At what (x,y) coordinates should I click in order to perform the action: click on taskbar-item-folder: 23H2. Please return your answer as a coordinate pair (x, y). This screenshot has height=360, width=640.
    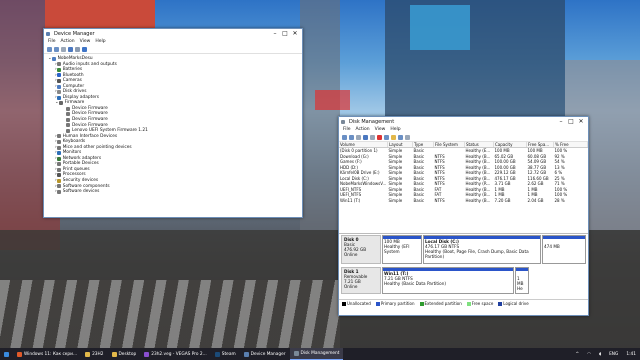
    Looking at the image, I should click on (94, 354).